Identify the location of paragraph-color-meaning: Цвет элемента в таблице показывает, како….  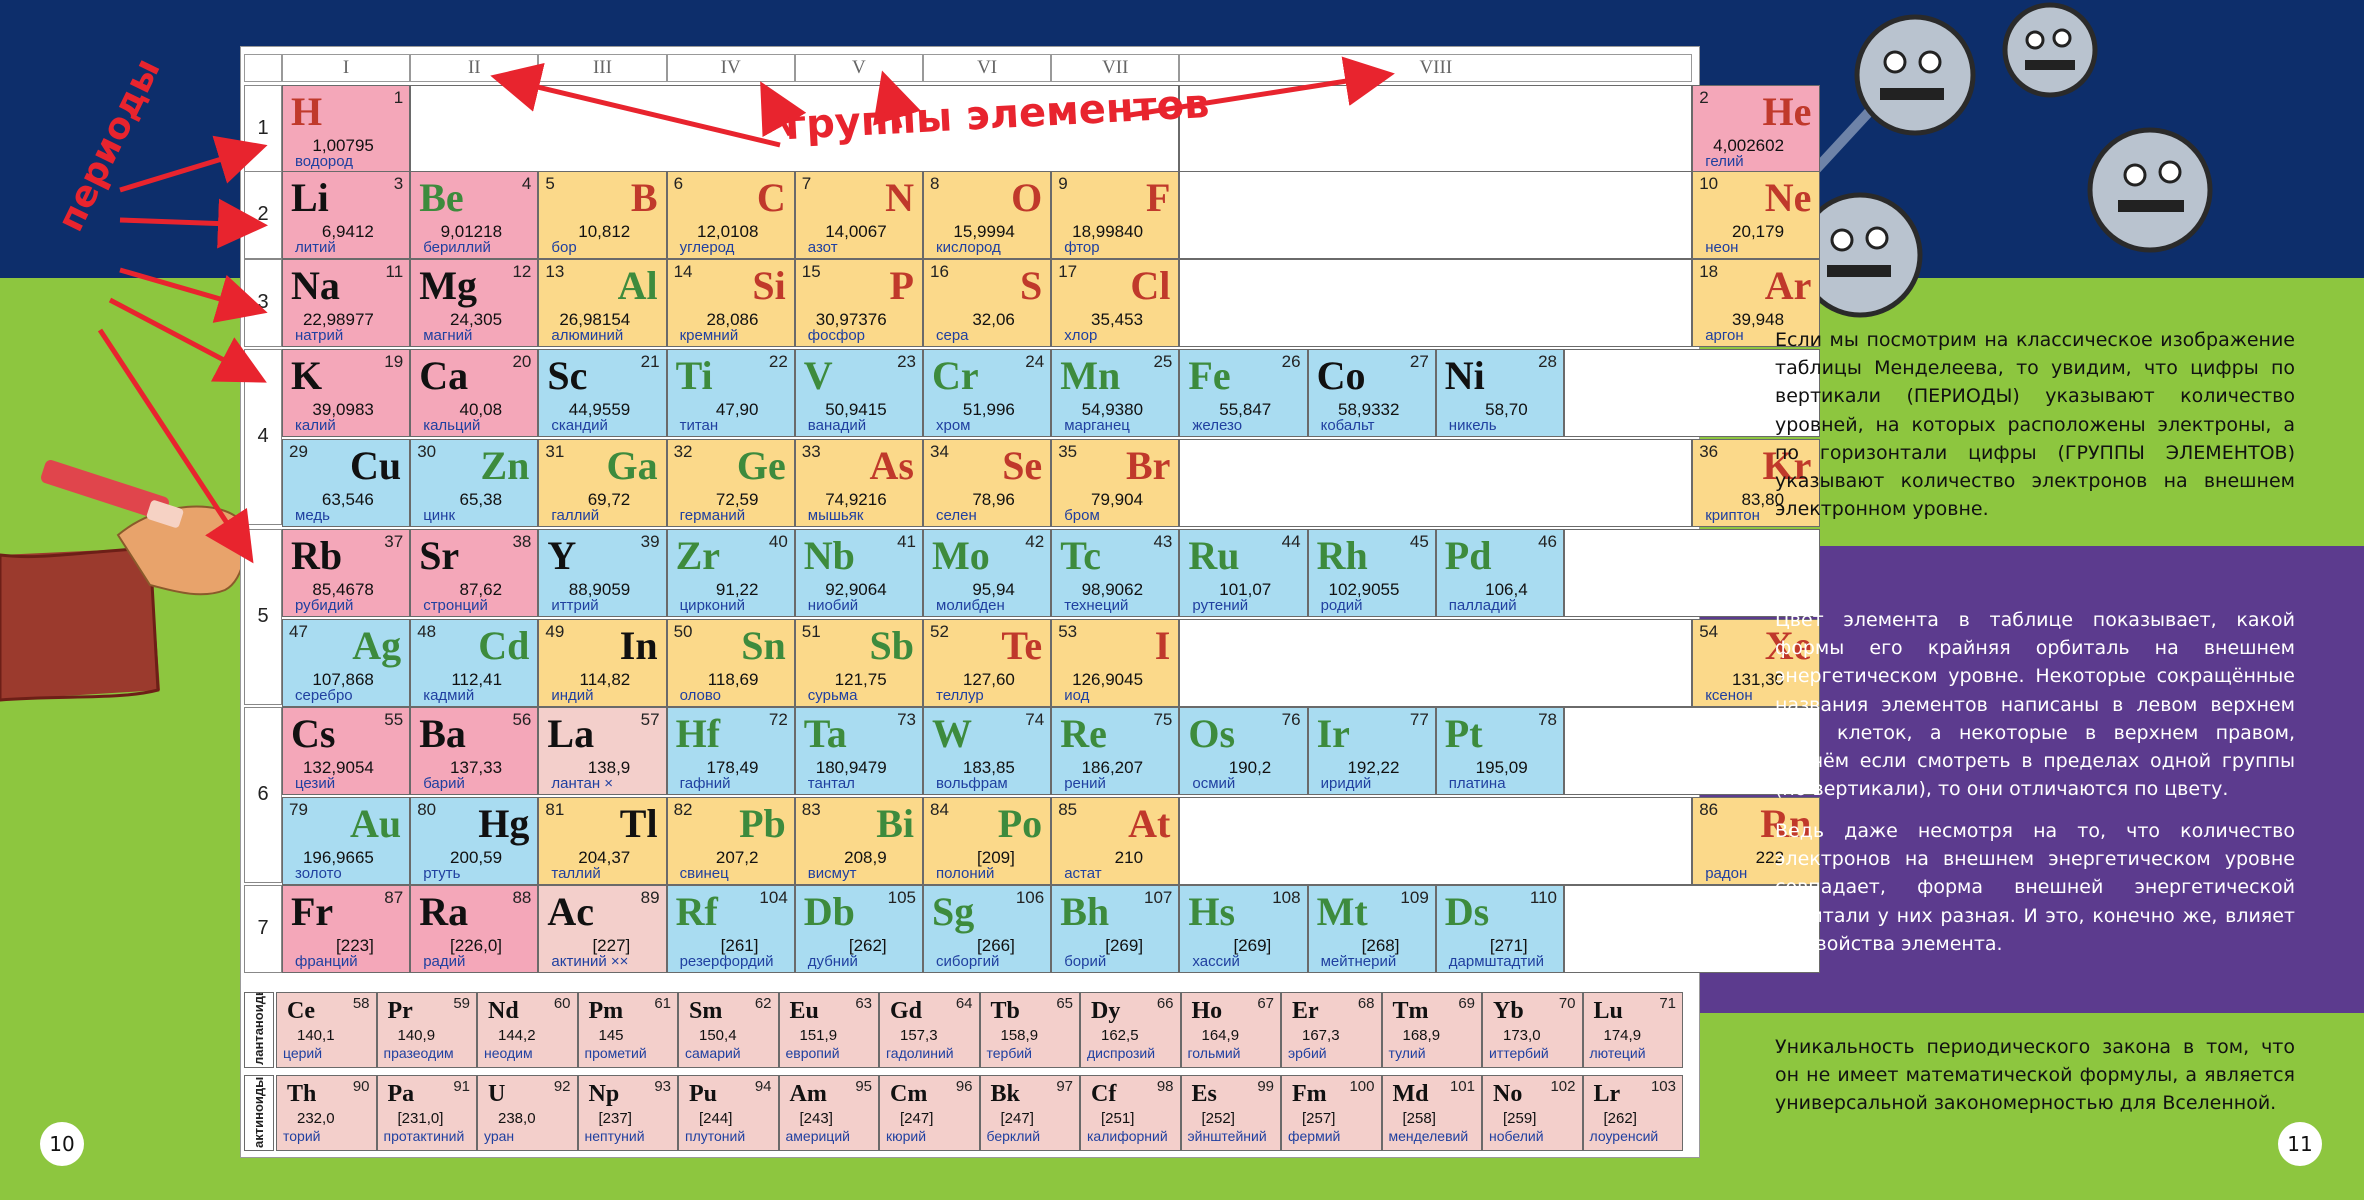
(2035, 705).